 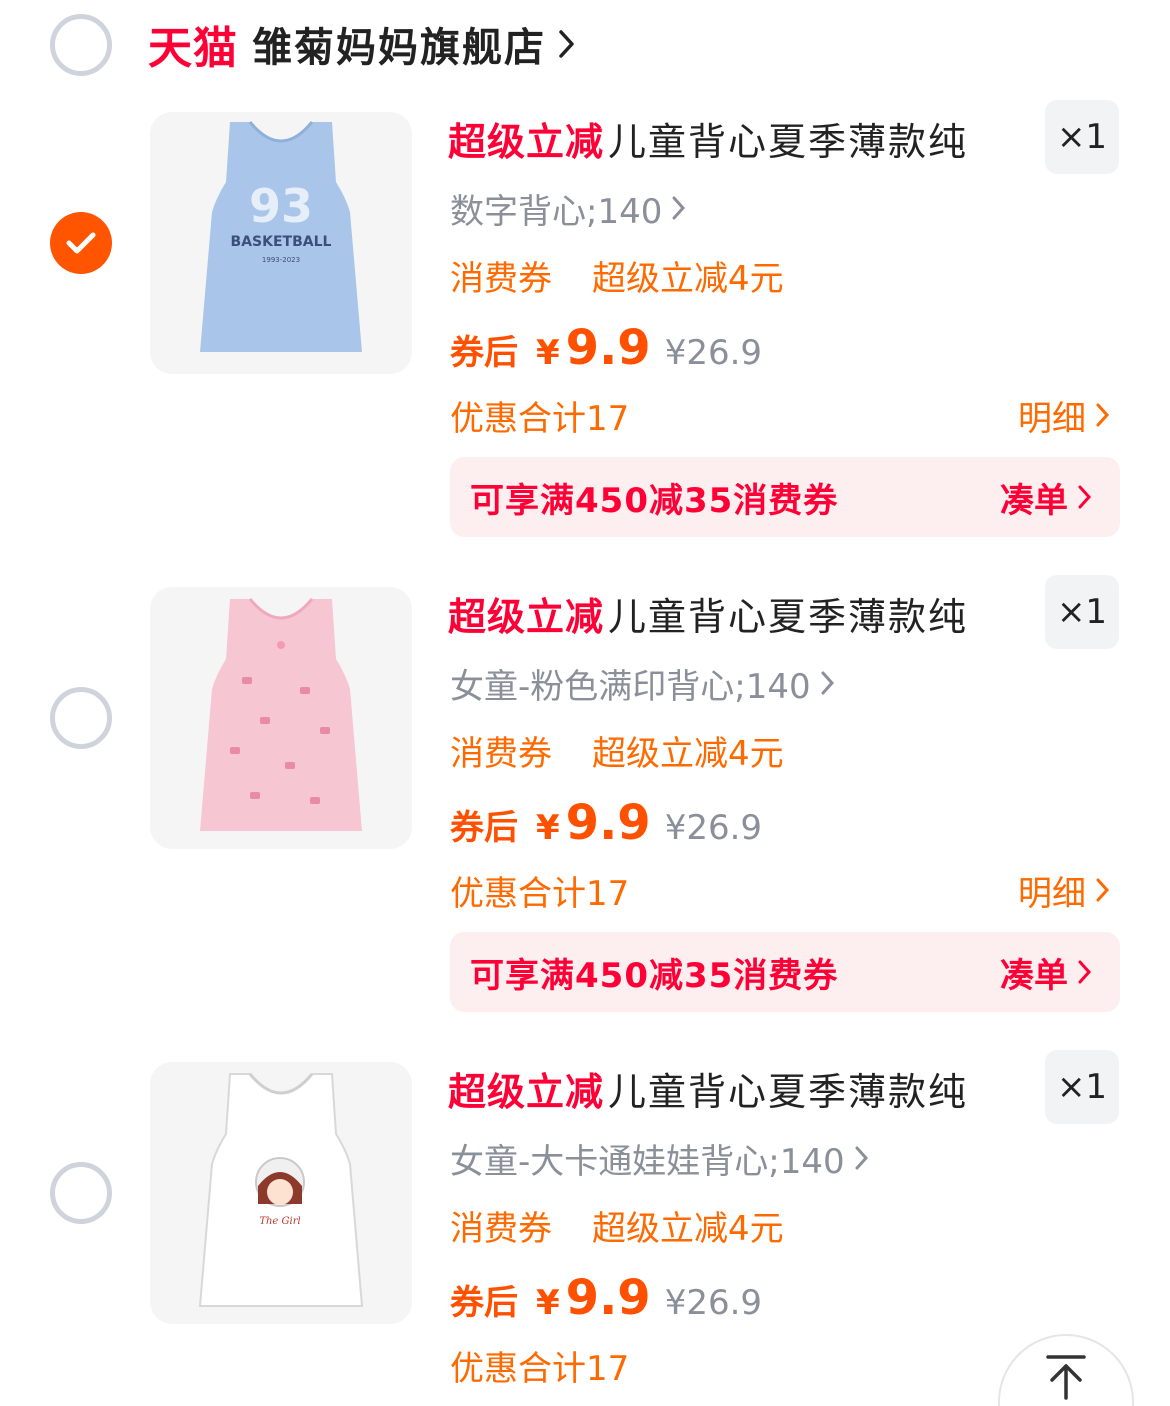 I want to click on sku-spec-selector: 女童-大卡通娃娃背心;140, so click(x=659, y=1158).